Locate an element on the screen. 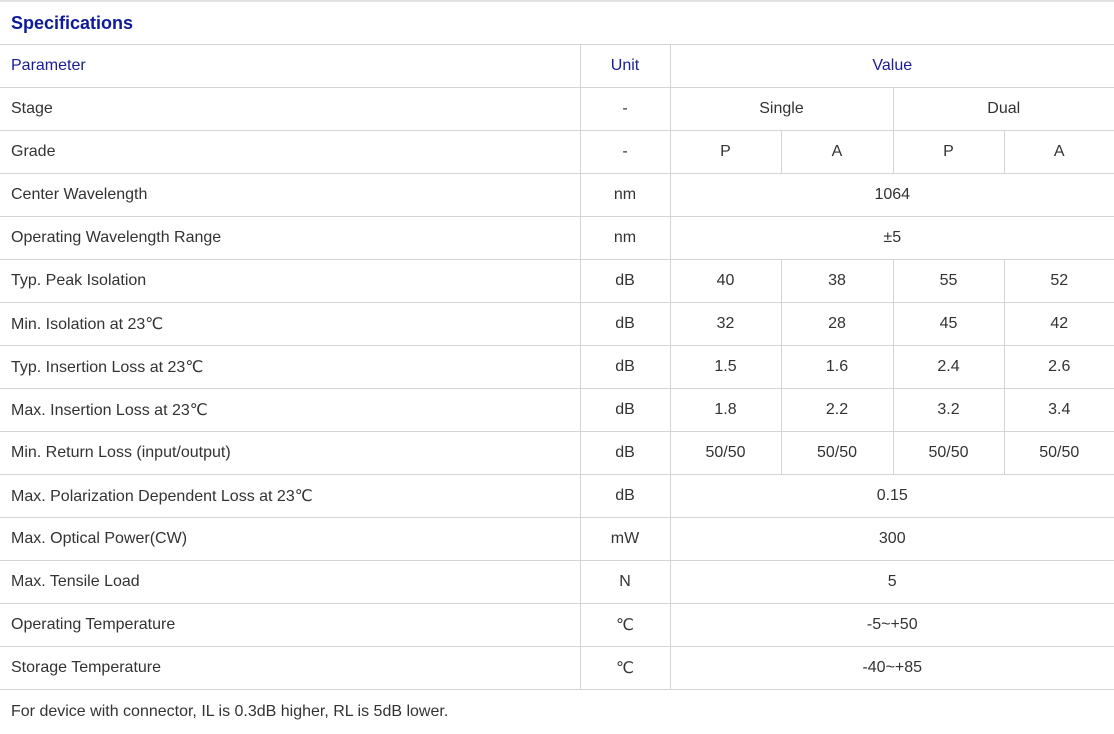 This screenshot has height=734, width=1114. row-value: 28 is located at coordinates (837, 324).